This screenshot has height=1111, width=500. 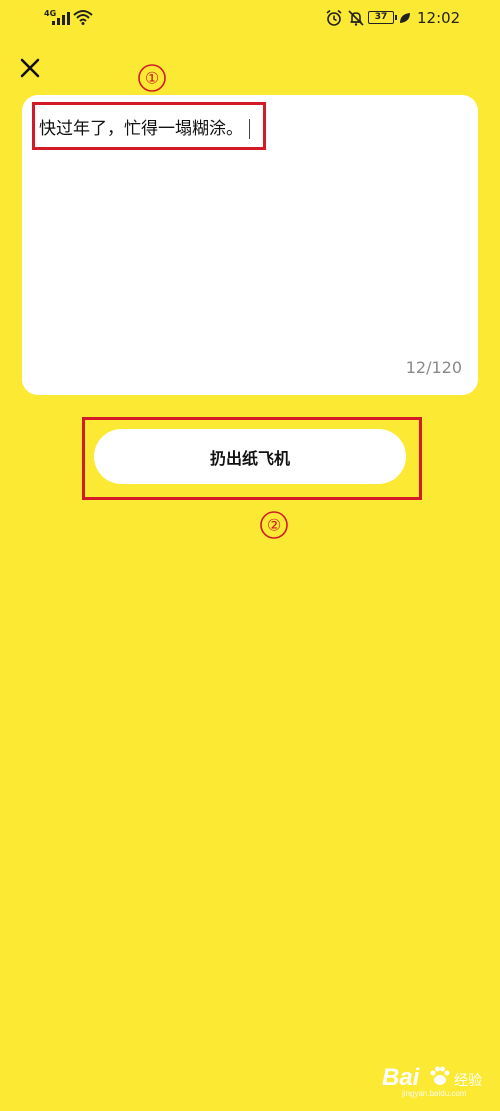 I want to click on annotation-highlight-text, so click(x=149, y=126).